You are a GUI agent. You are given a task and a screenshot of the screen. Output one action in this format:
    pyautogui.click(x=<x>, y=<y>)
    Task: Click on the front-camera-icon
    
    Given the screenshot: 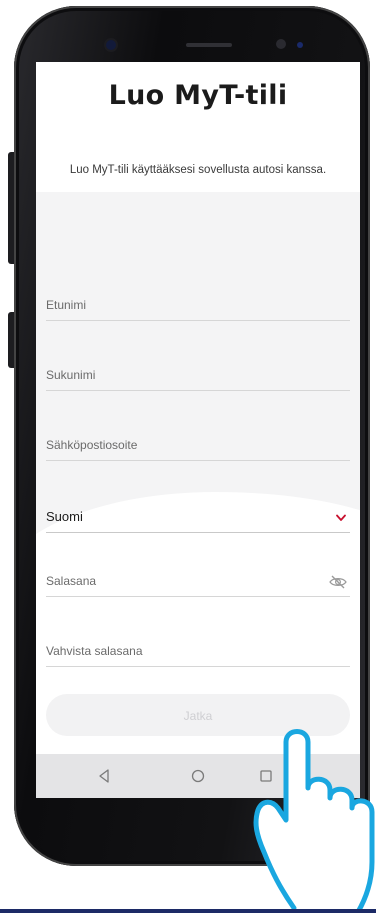 What is the action you would take?
    pyautogui.click(x=111, y=45)
    